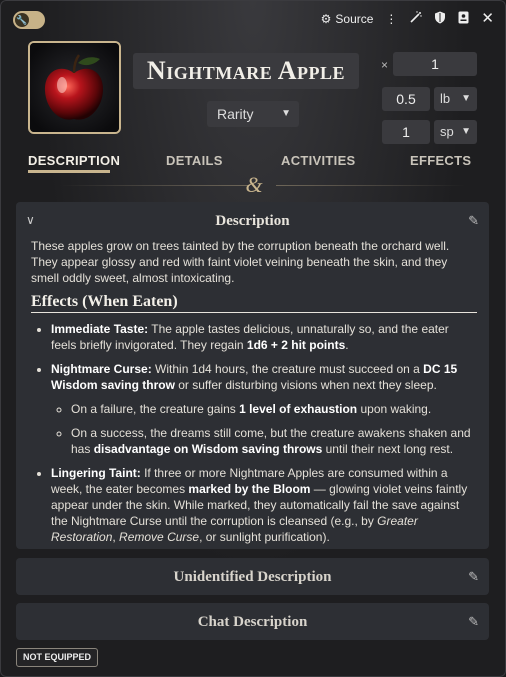  I want to click on ampersand-ornament: &, so click(254, 184).